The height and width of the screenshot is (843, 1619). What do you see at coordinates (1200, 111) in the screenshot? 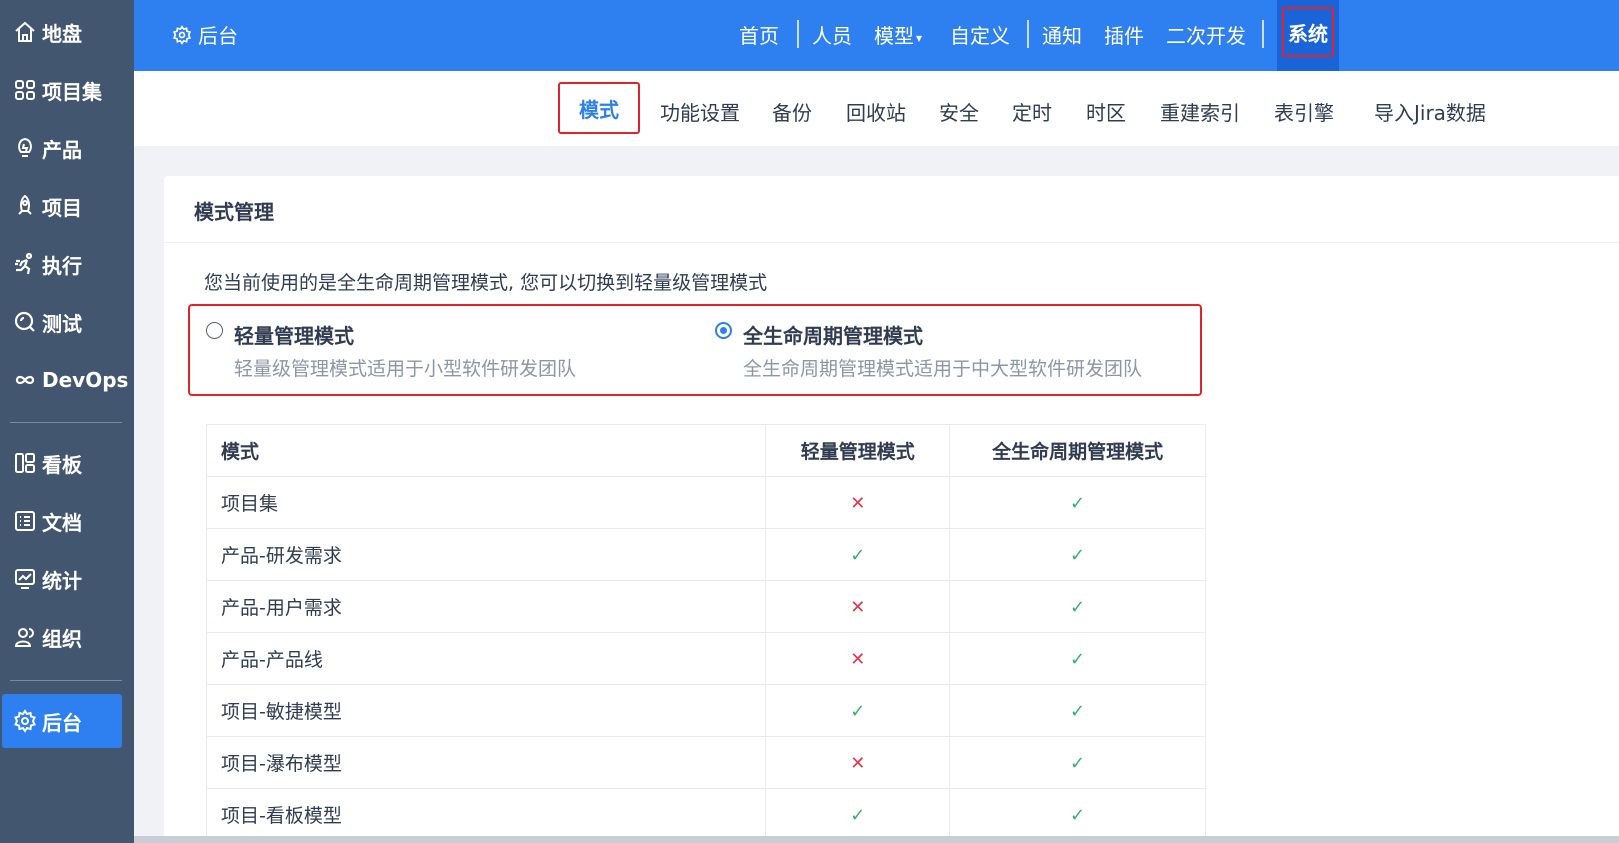
I see `tab-rebuild-index: 重建索引` at bounding box center [1200, 111].